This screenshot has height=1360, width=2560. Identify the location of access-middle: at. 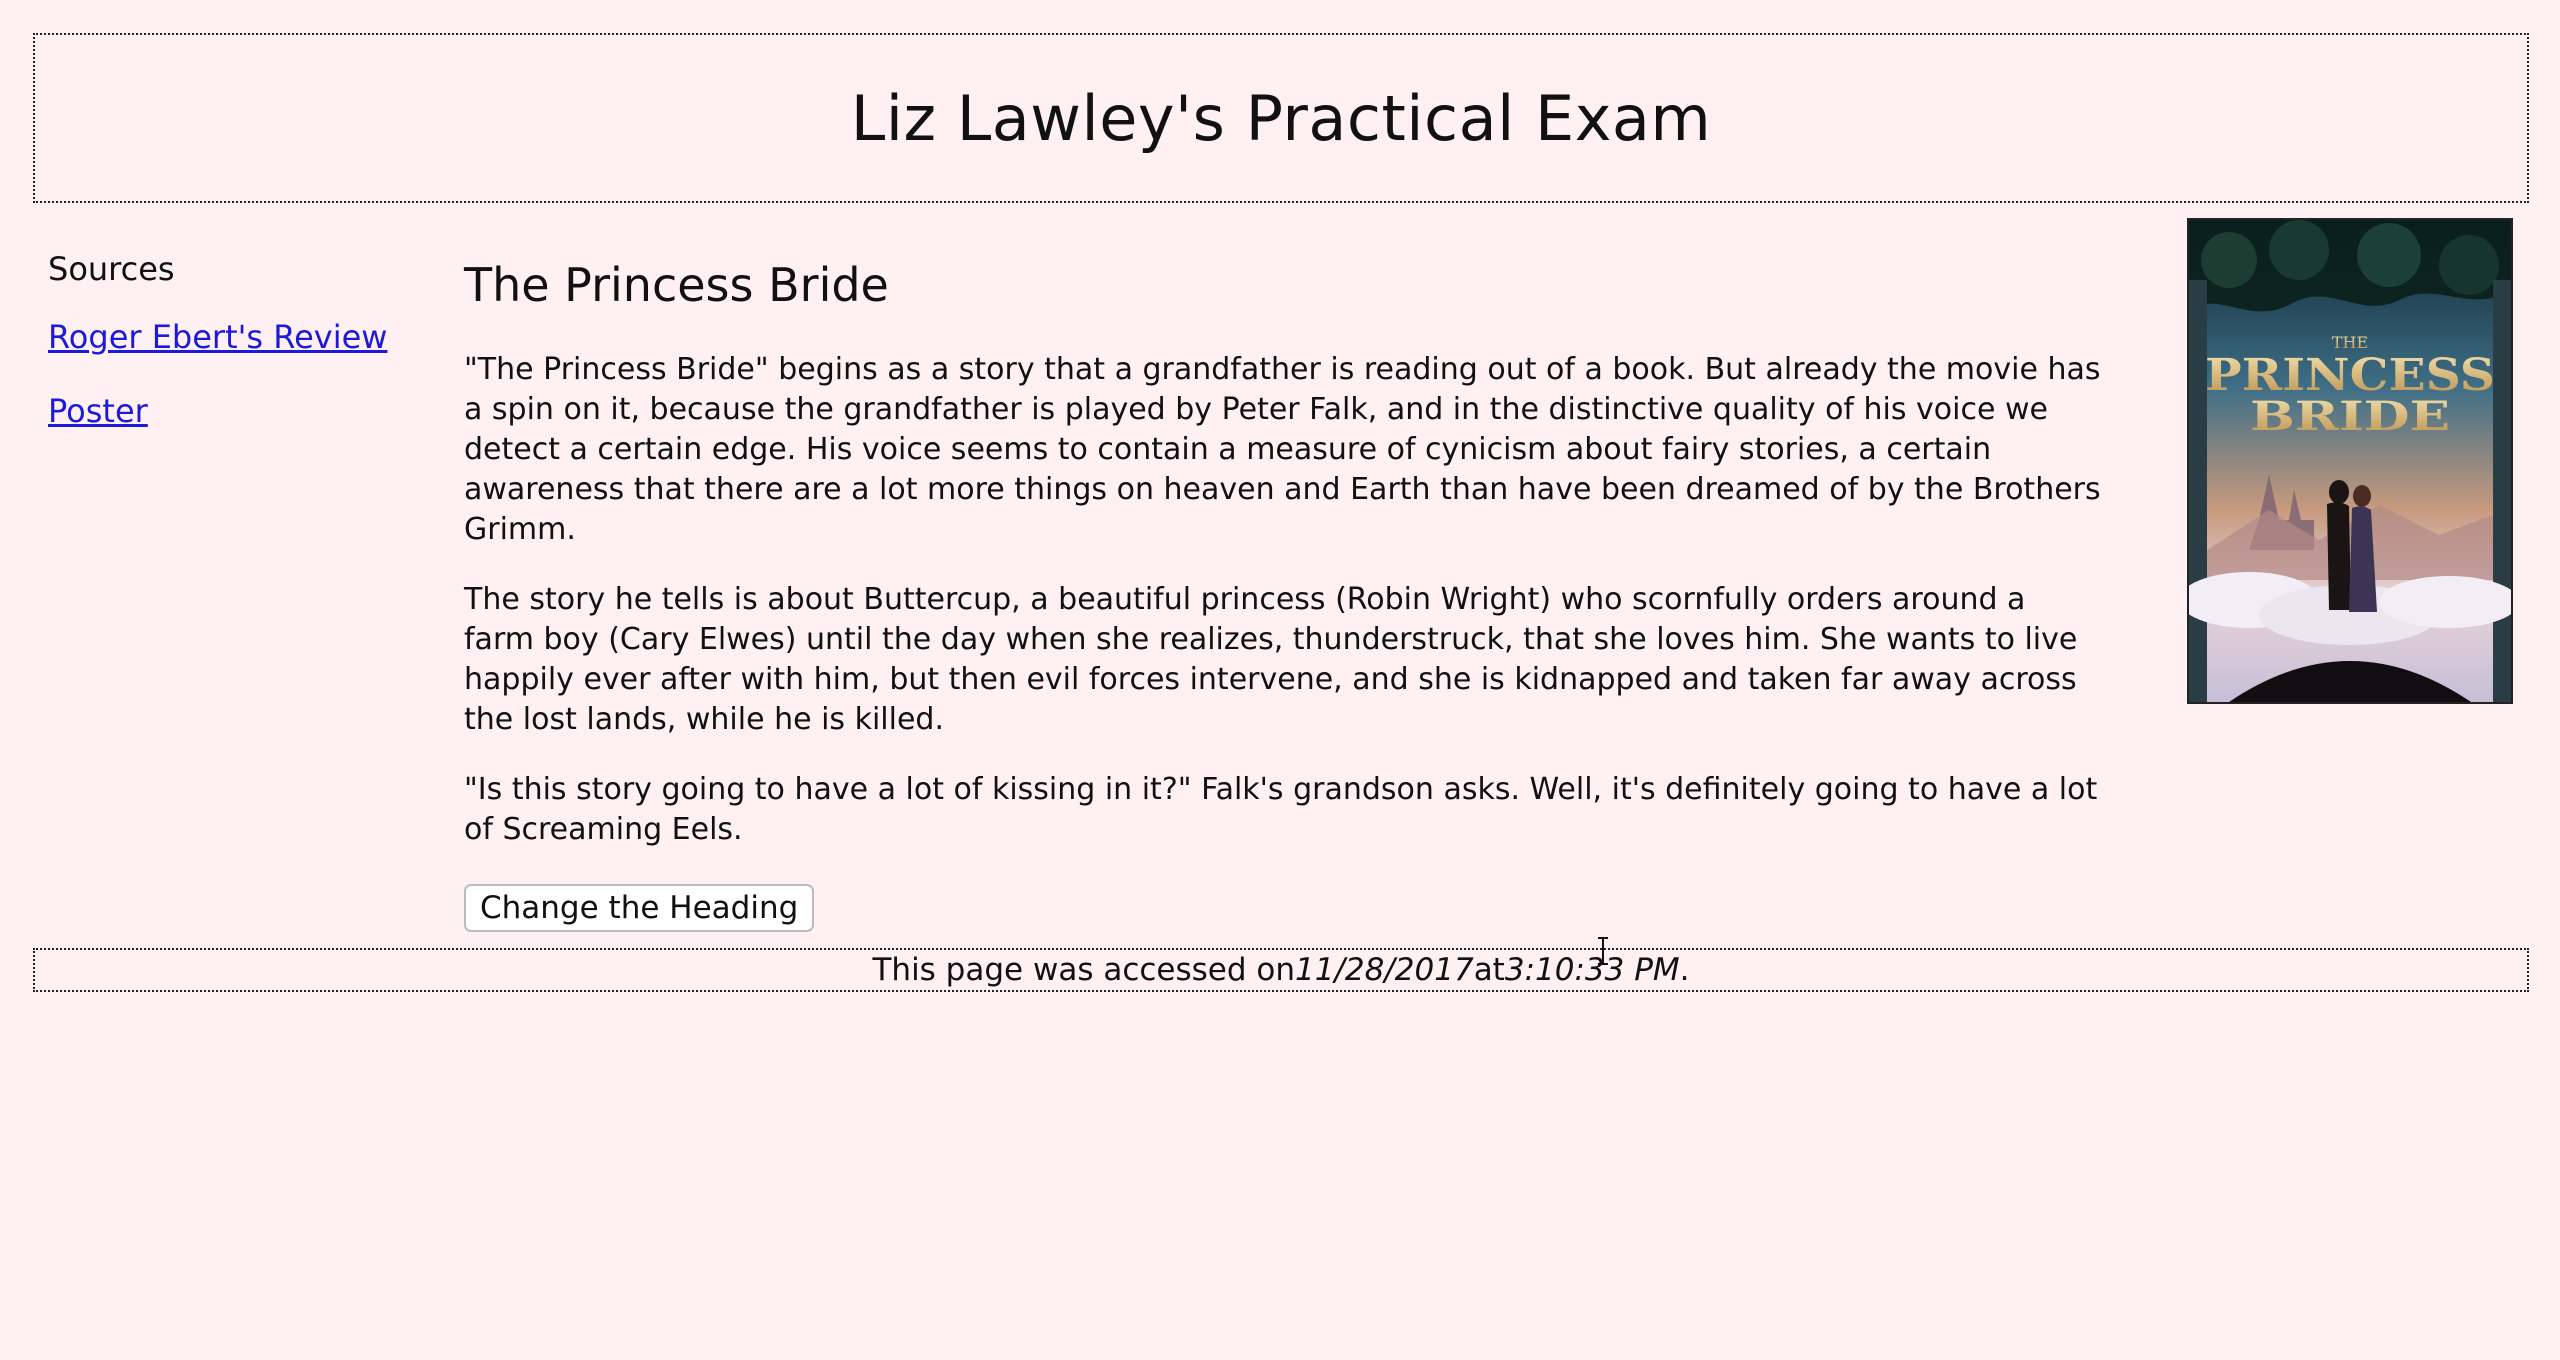
(1489, 970).